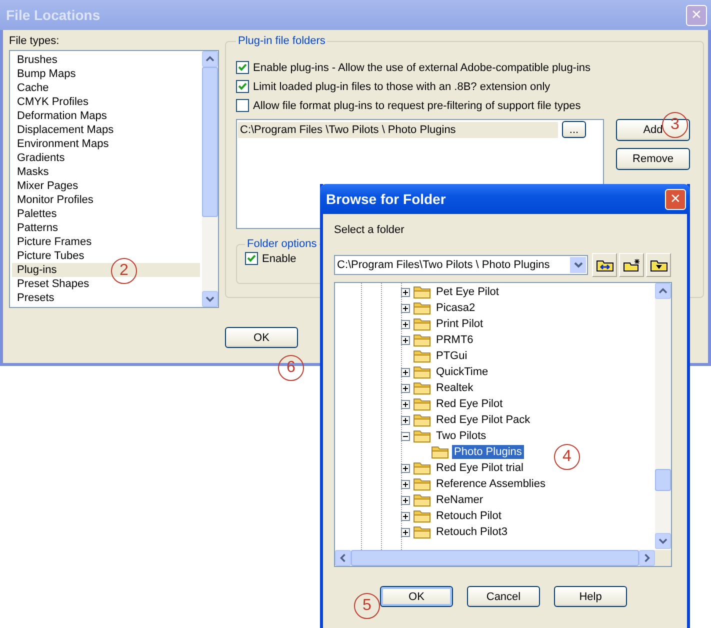 The height and width of the screenshot is (628, 711). I want to click on folder-item: Red Eye Pilot trial, so click(480, 468).